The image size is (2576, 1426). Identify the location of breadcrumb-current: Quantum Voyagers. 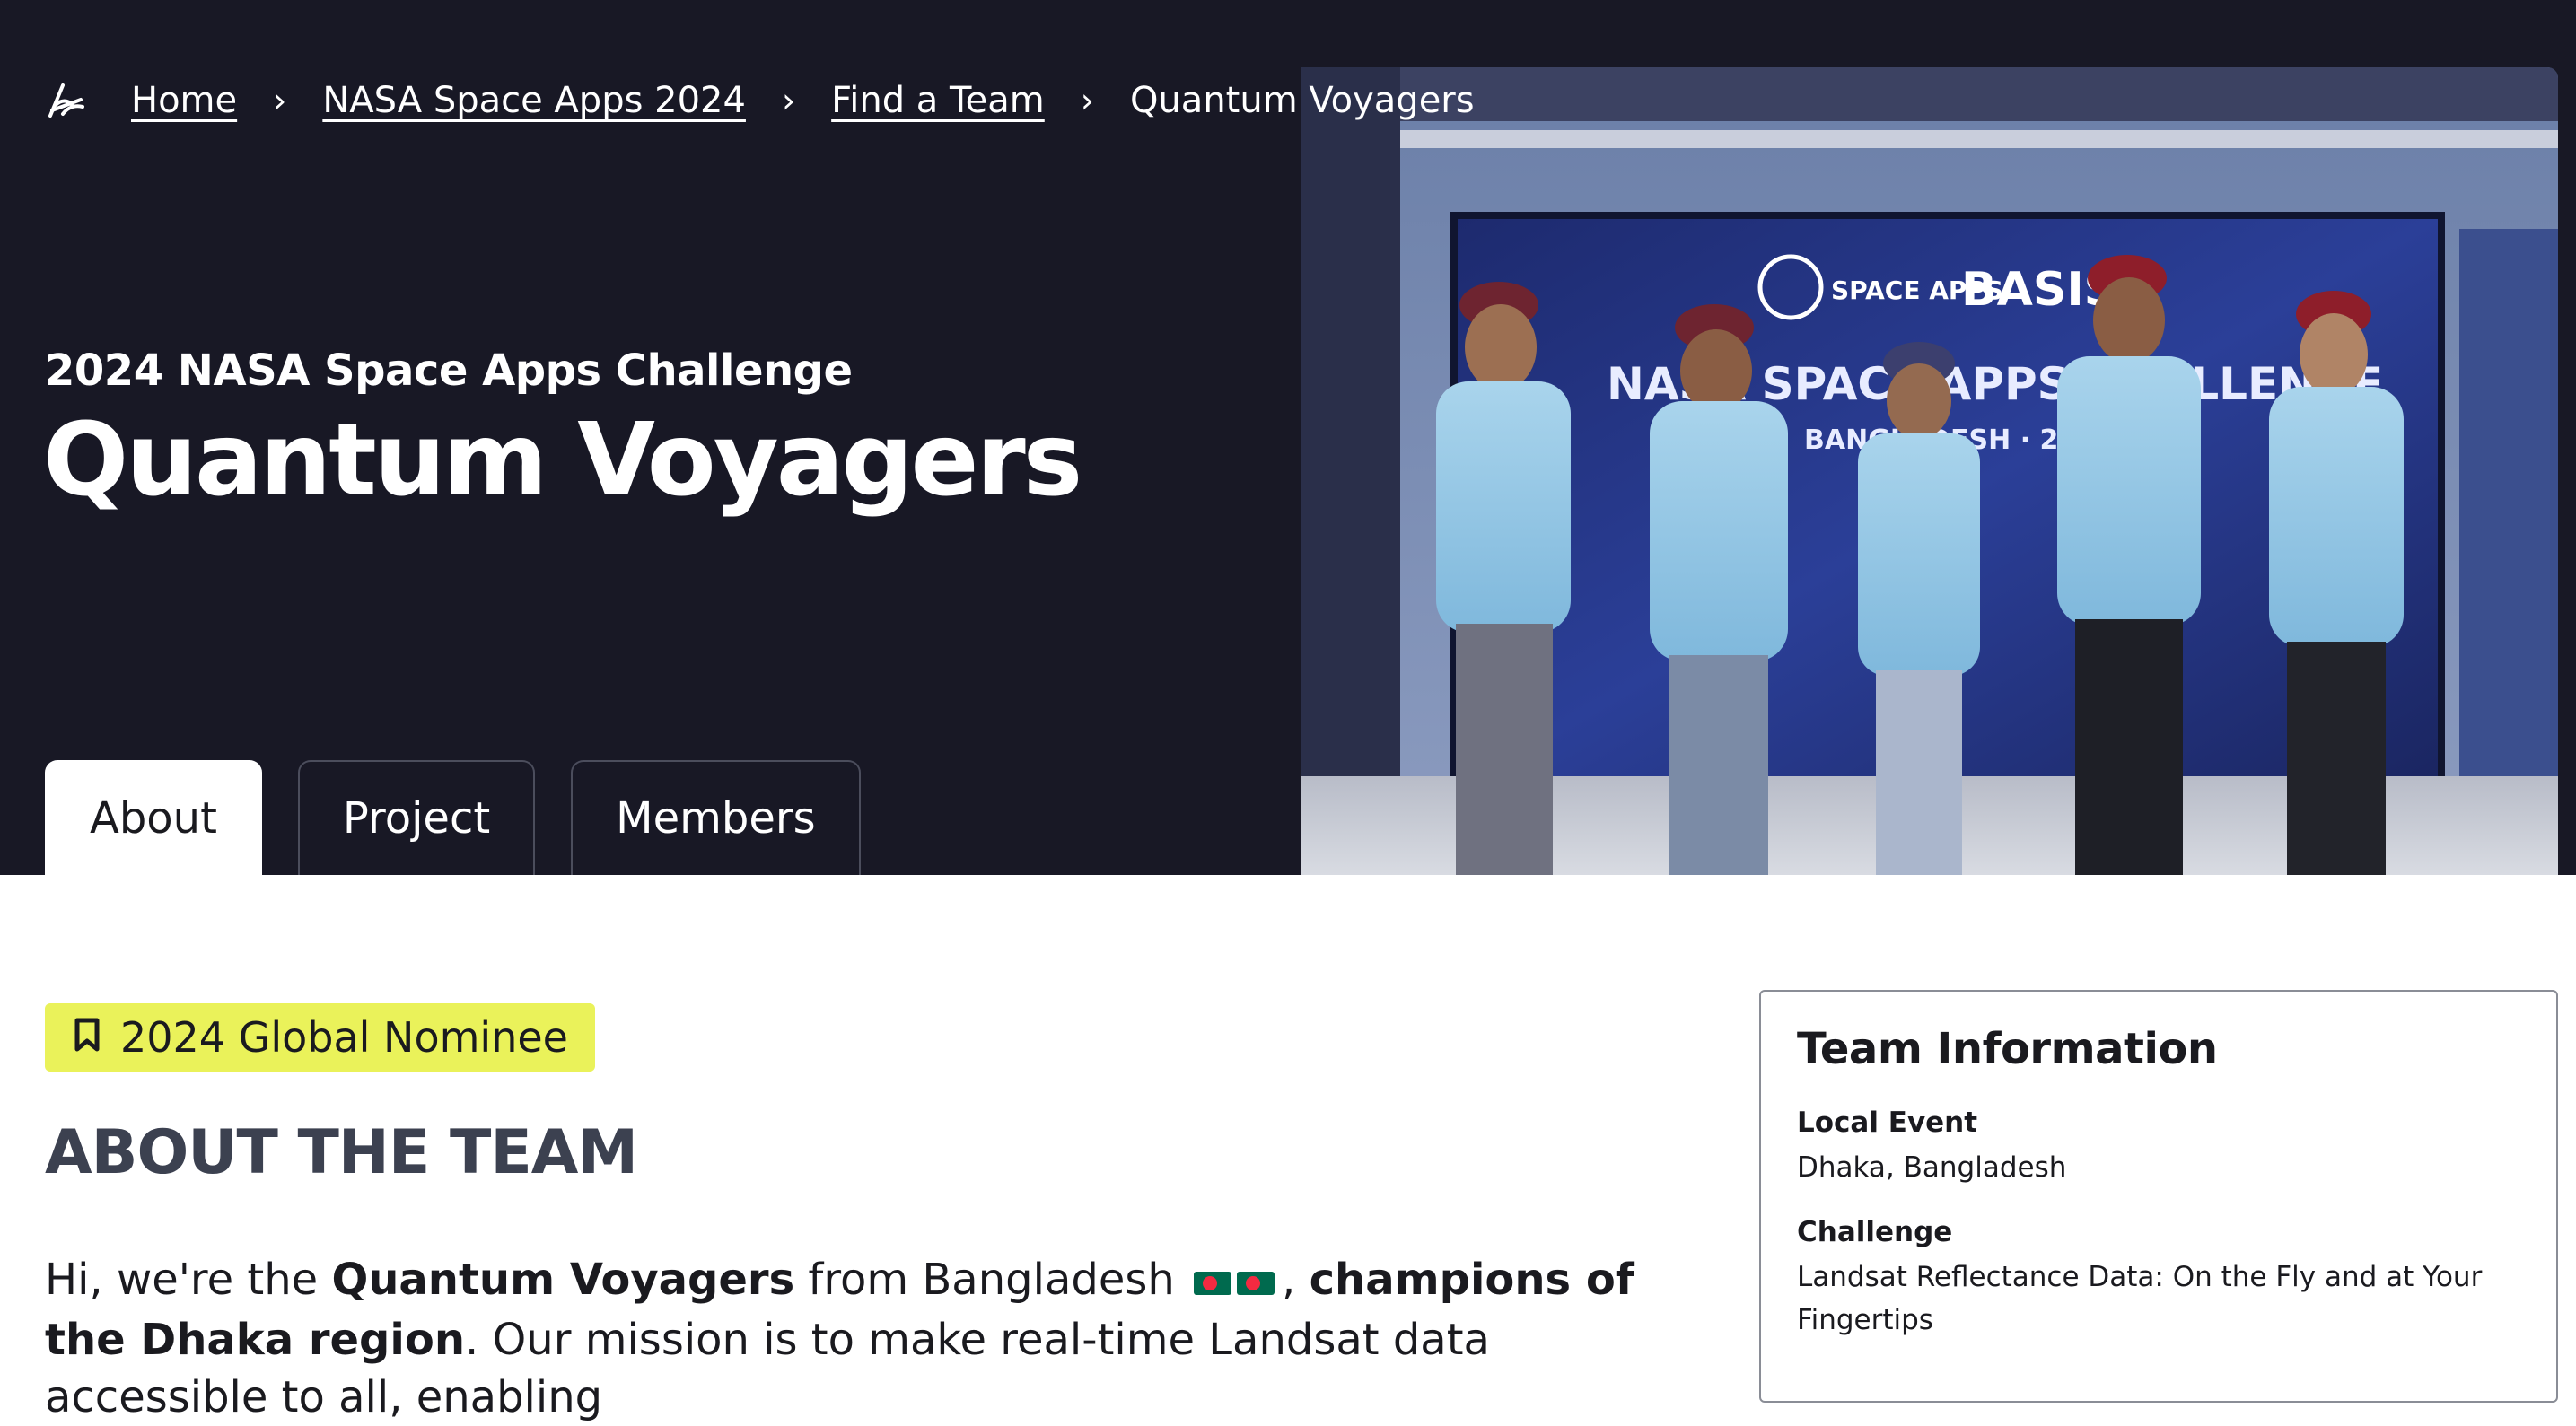
(1302, 100).